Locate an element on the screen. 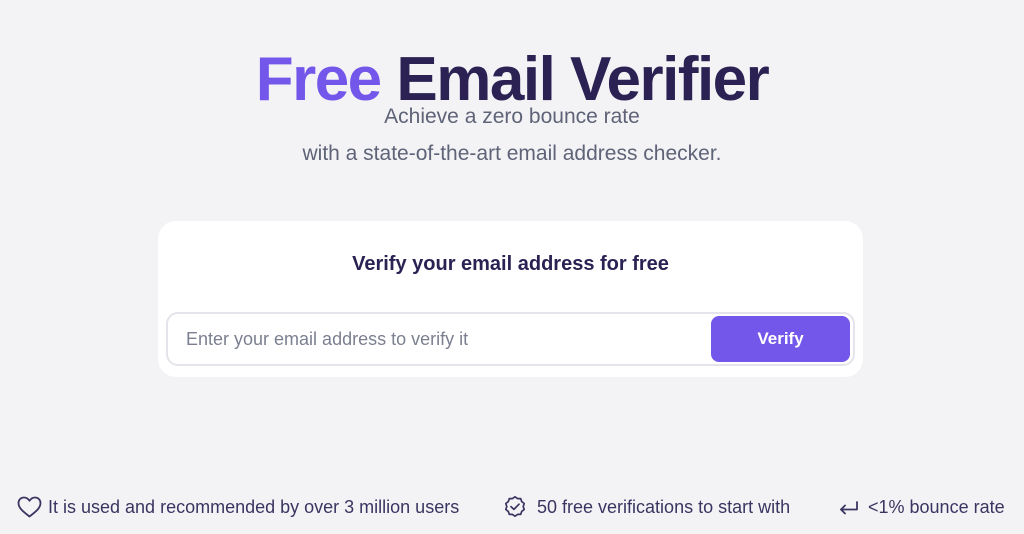  feature-bounce-rate: <1% bounce rate is located at coordinates (921, 507).